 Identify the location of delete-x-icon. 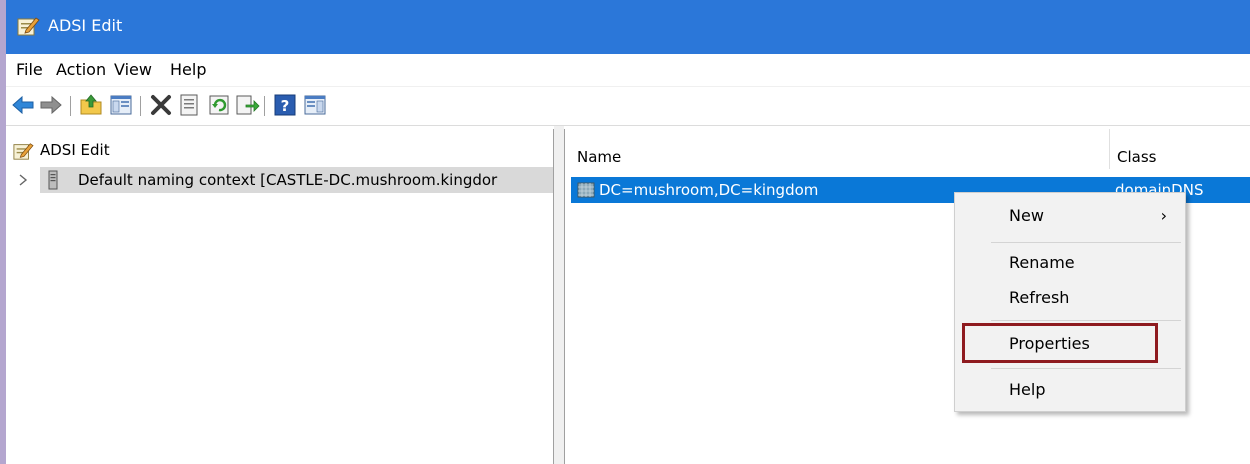
(161, 105).